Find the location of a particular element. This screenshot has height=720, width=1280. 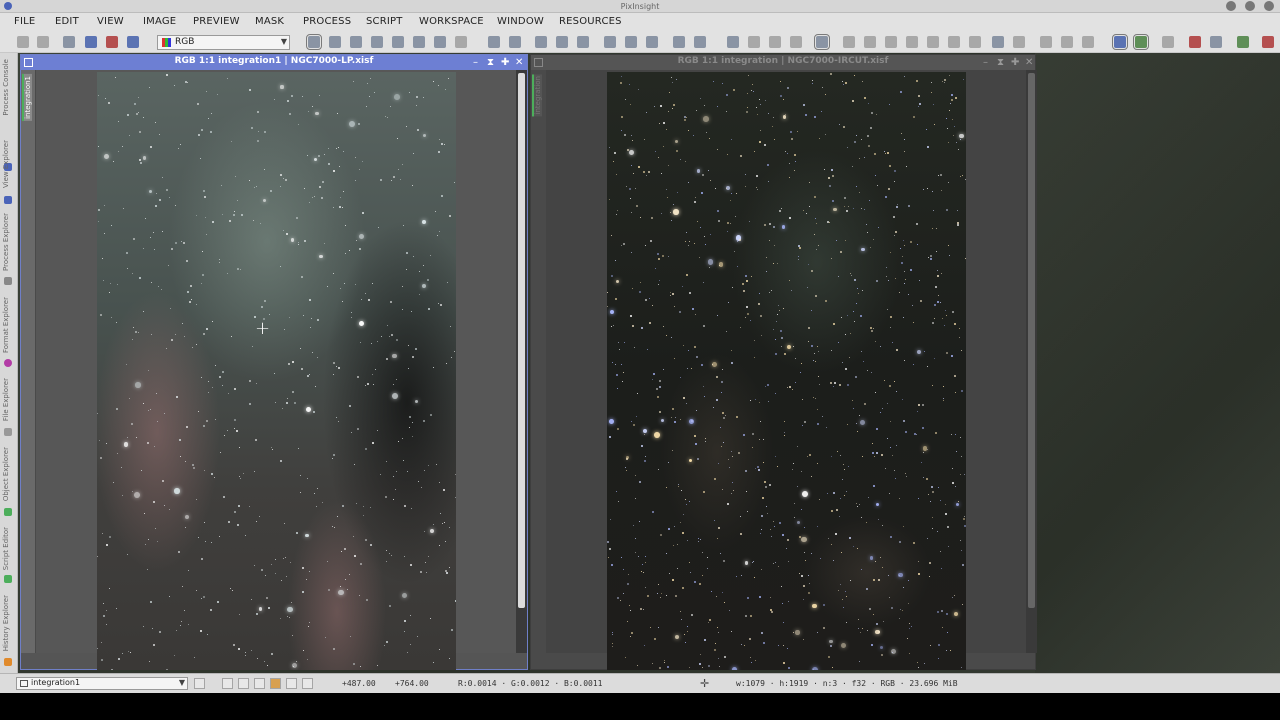

menu-process: PROCESS is located at coordinates (327, 21).